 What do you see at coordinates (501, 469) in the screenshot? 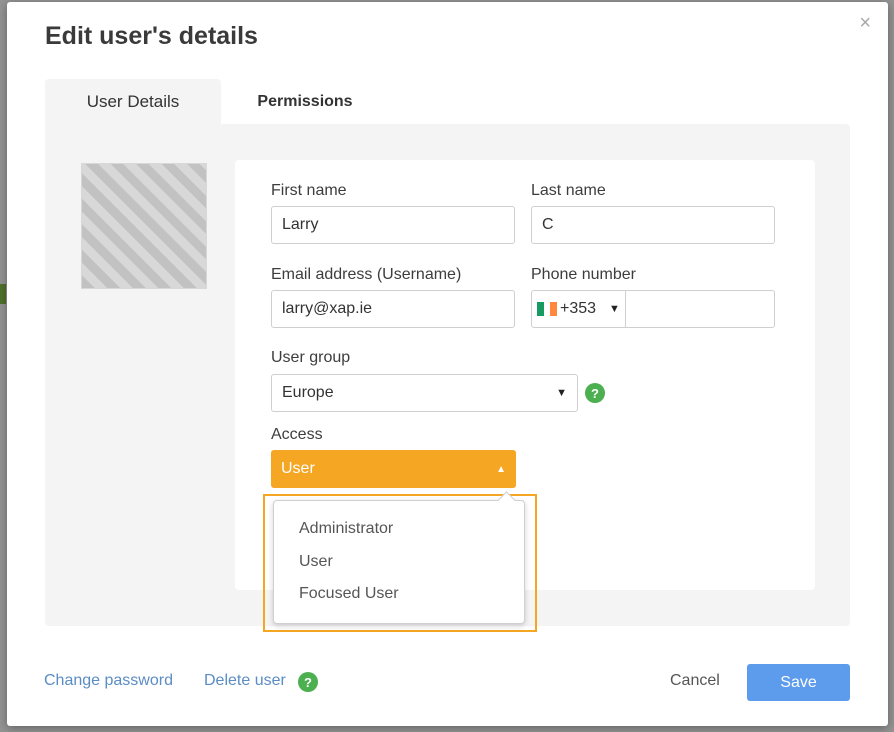
I see `chevron-up-icon: ▲` at bounding box center [501, 469].